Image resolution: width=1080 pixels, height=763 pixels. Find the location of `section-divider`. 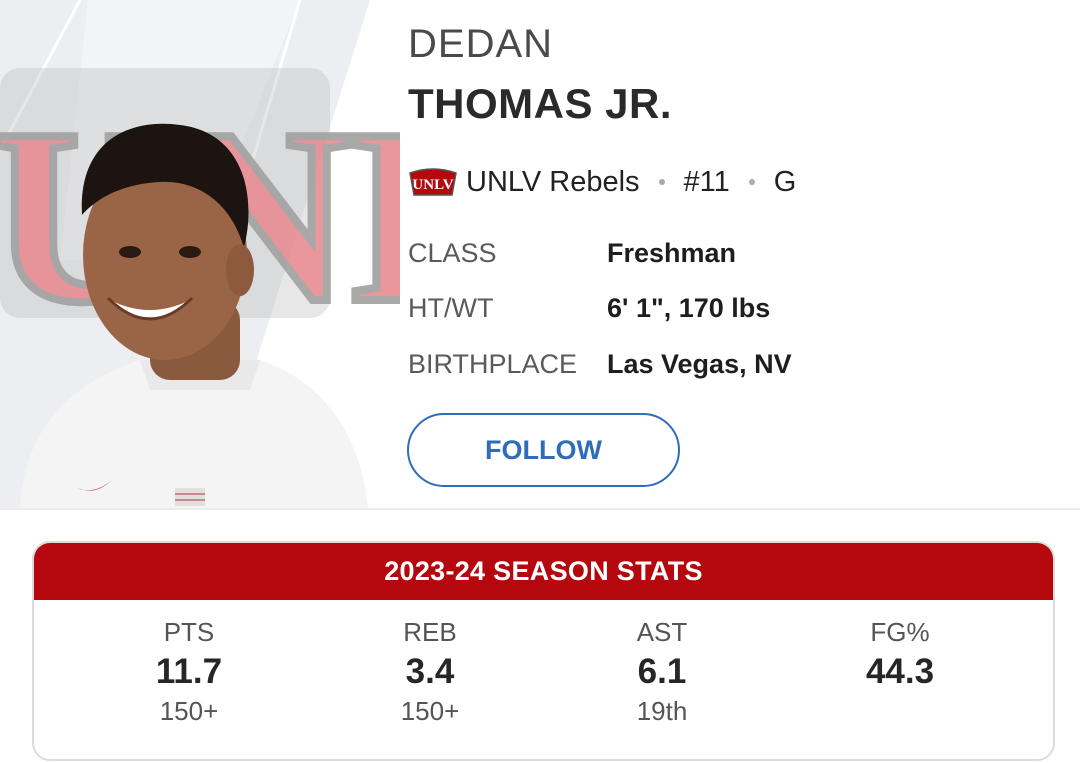

section-divider is located at coordinates (540, 509).